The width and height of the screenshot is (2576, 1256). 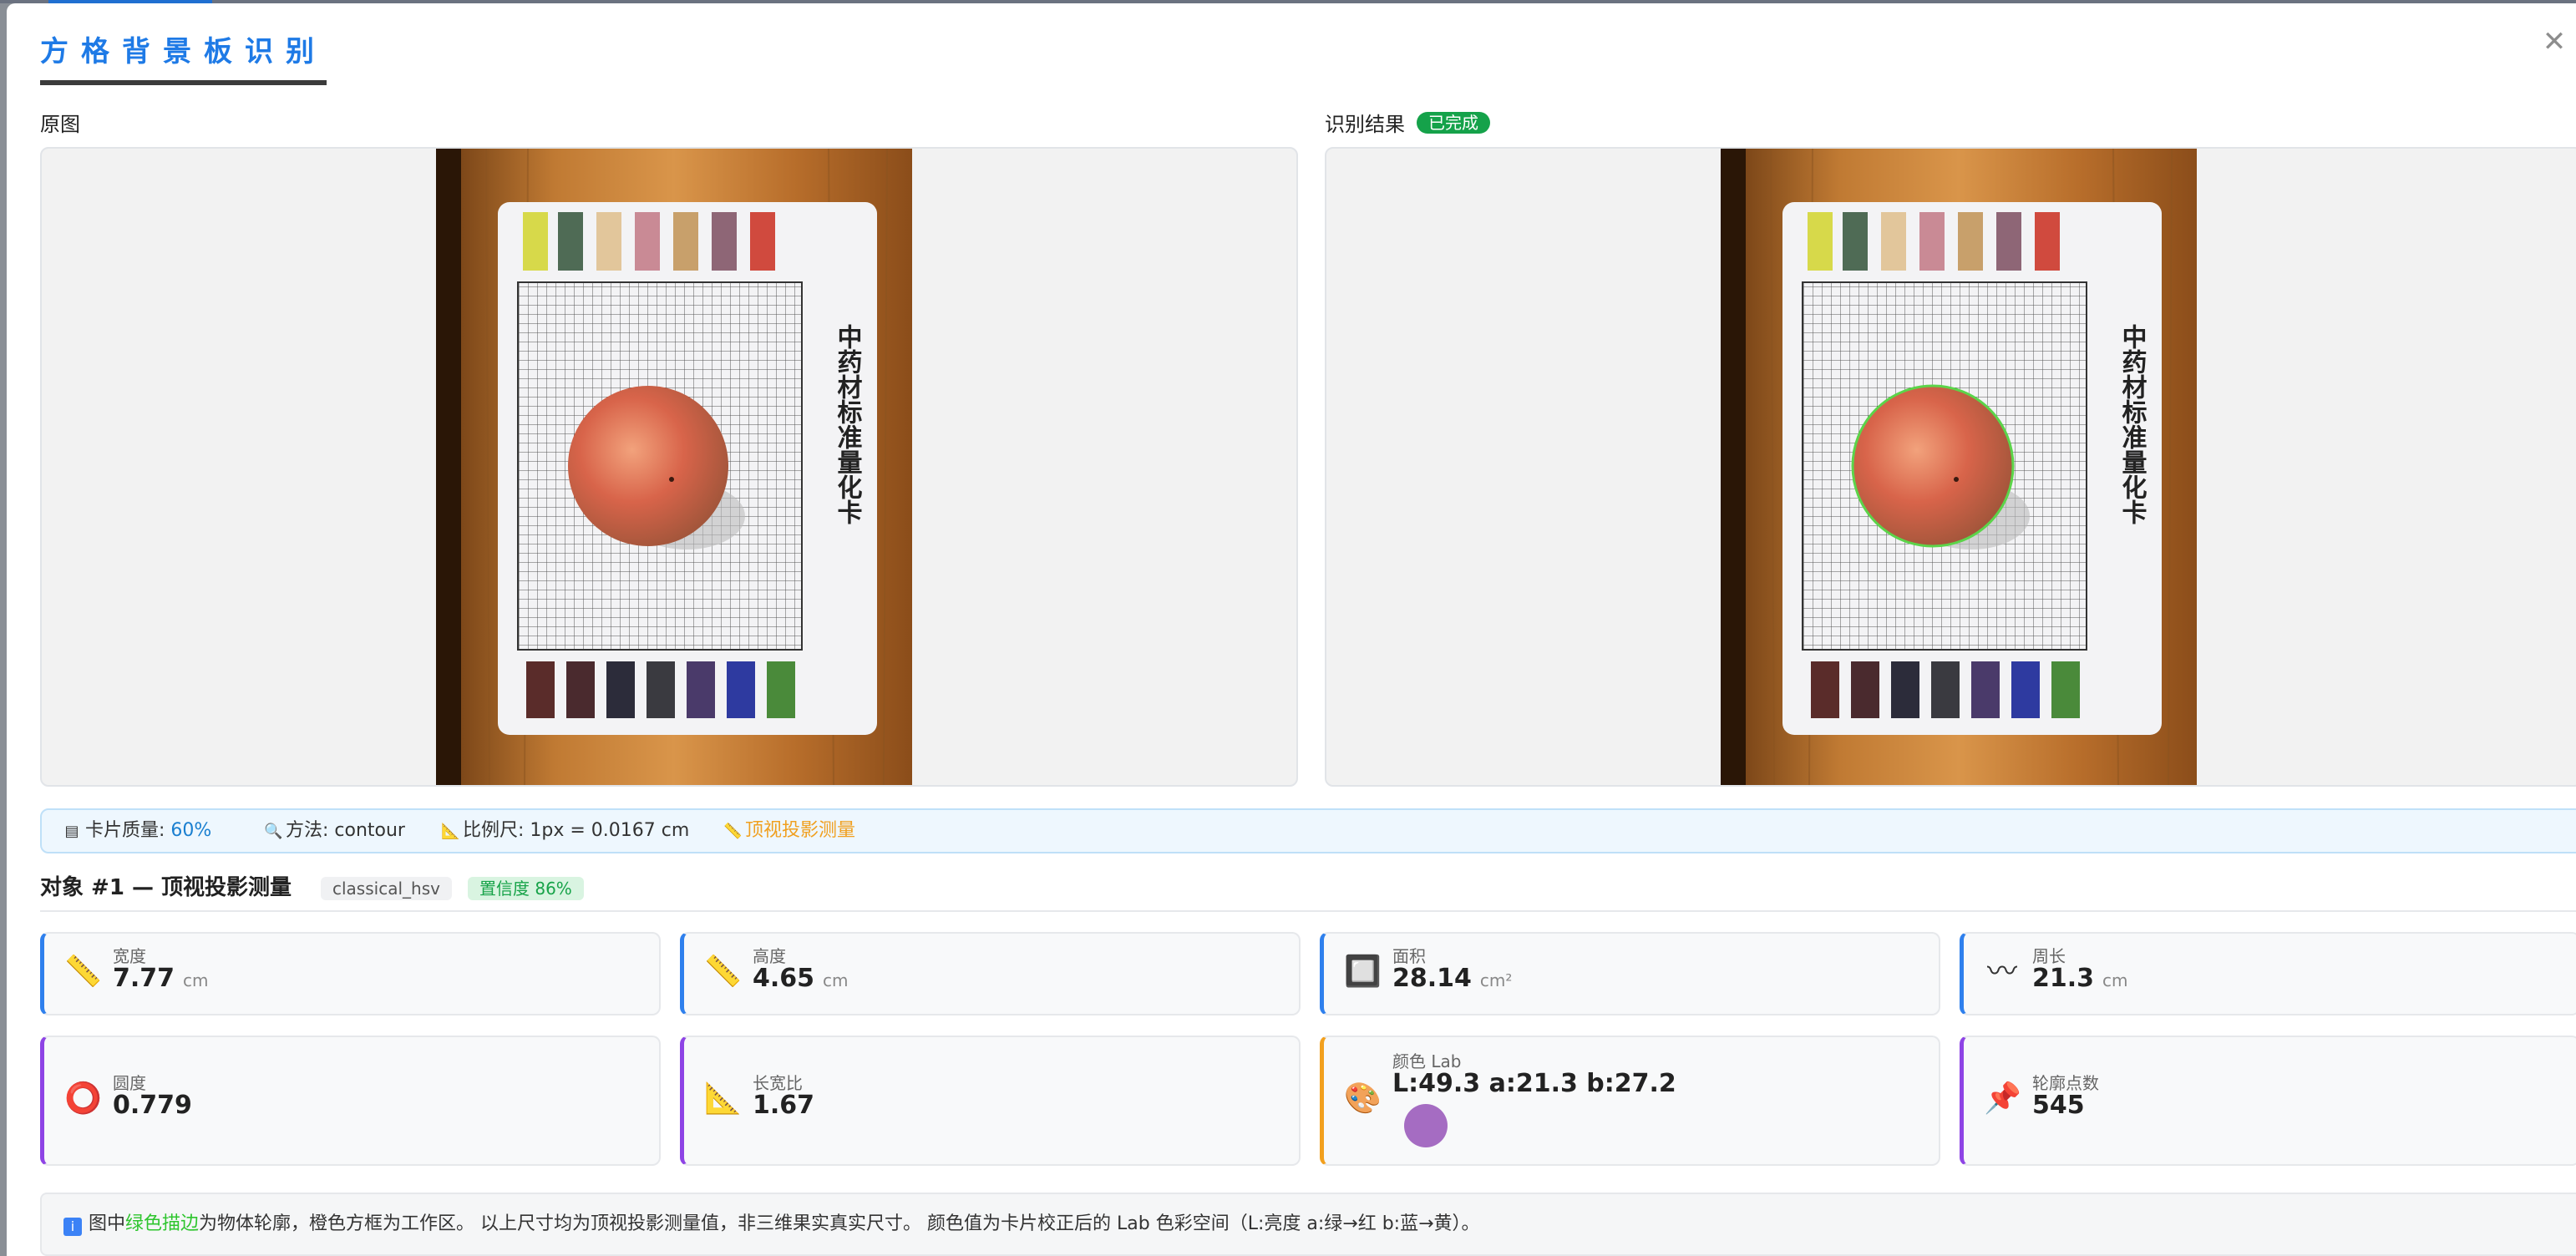 I want to click on palette-icon: 🎨, so click(x=1363, y=1098).